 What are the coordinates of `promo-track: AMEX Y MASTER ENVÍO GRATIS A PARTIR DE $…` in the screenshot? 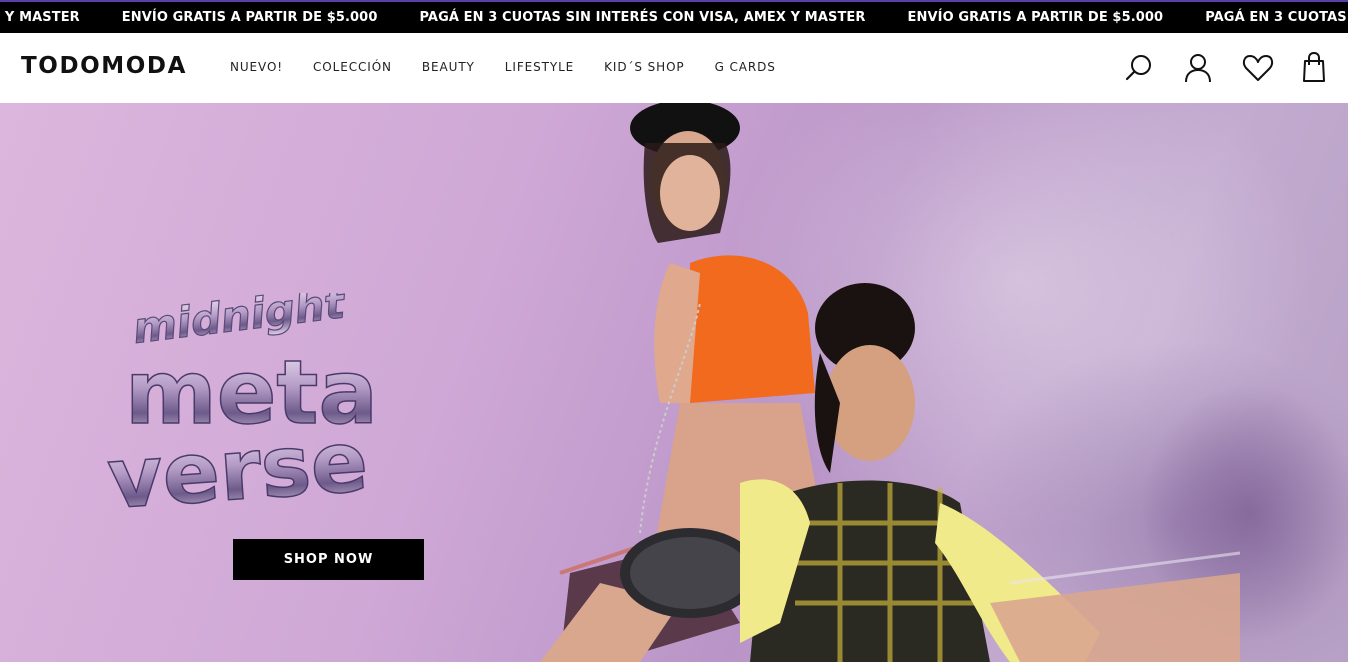 It's located at (674, 17).